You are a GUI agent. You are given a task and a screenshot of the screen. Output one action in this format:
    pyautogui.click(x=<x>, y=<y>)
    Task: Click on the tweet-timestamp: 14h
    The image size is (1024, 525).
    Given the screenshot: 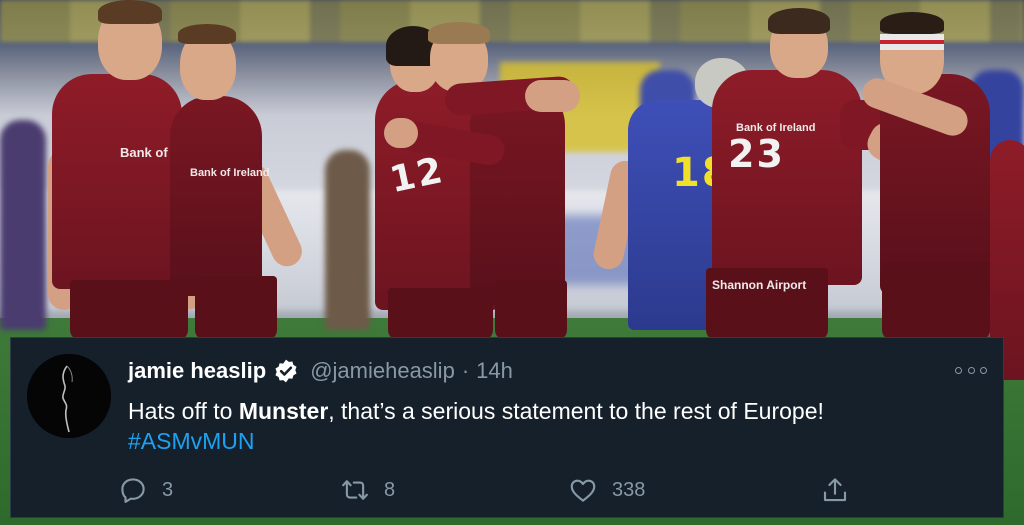 What is the action you would take?
    pyautogui.click(x=494, y=371)
    